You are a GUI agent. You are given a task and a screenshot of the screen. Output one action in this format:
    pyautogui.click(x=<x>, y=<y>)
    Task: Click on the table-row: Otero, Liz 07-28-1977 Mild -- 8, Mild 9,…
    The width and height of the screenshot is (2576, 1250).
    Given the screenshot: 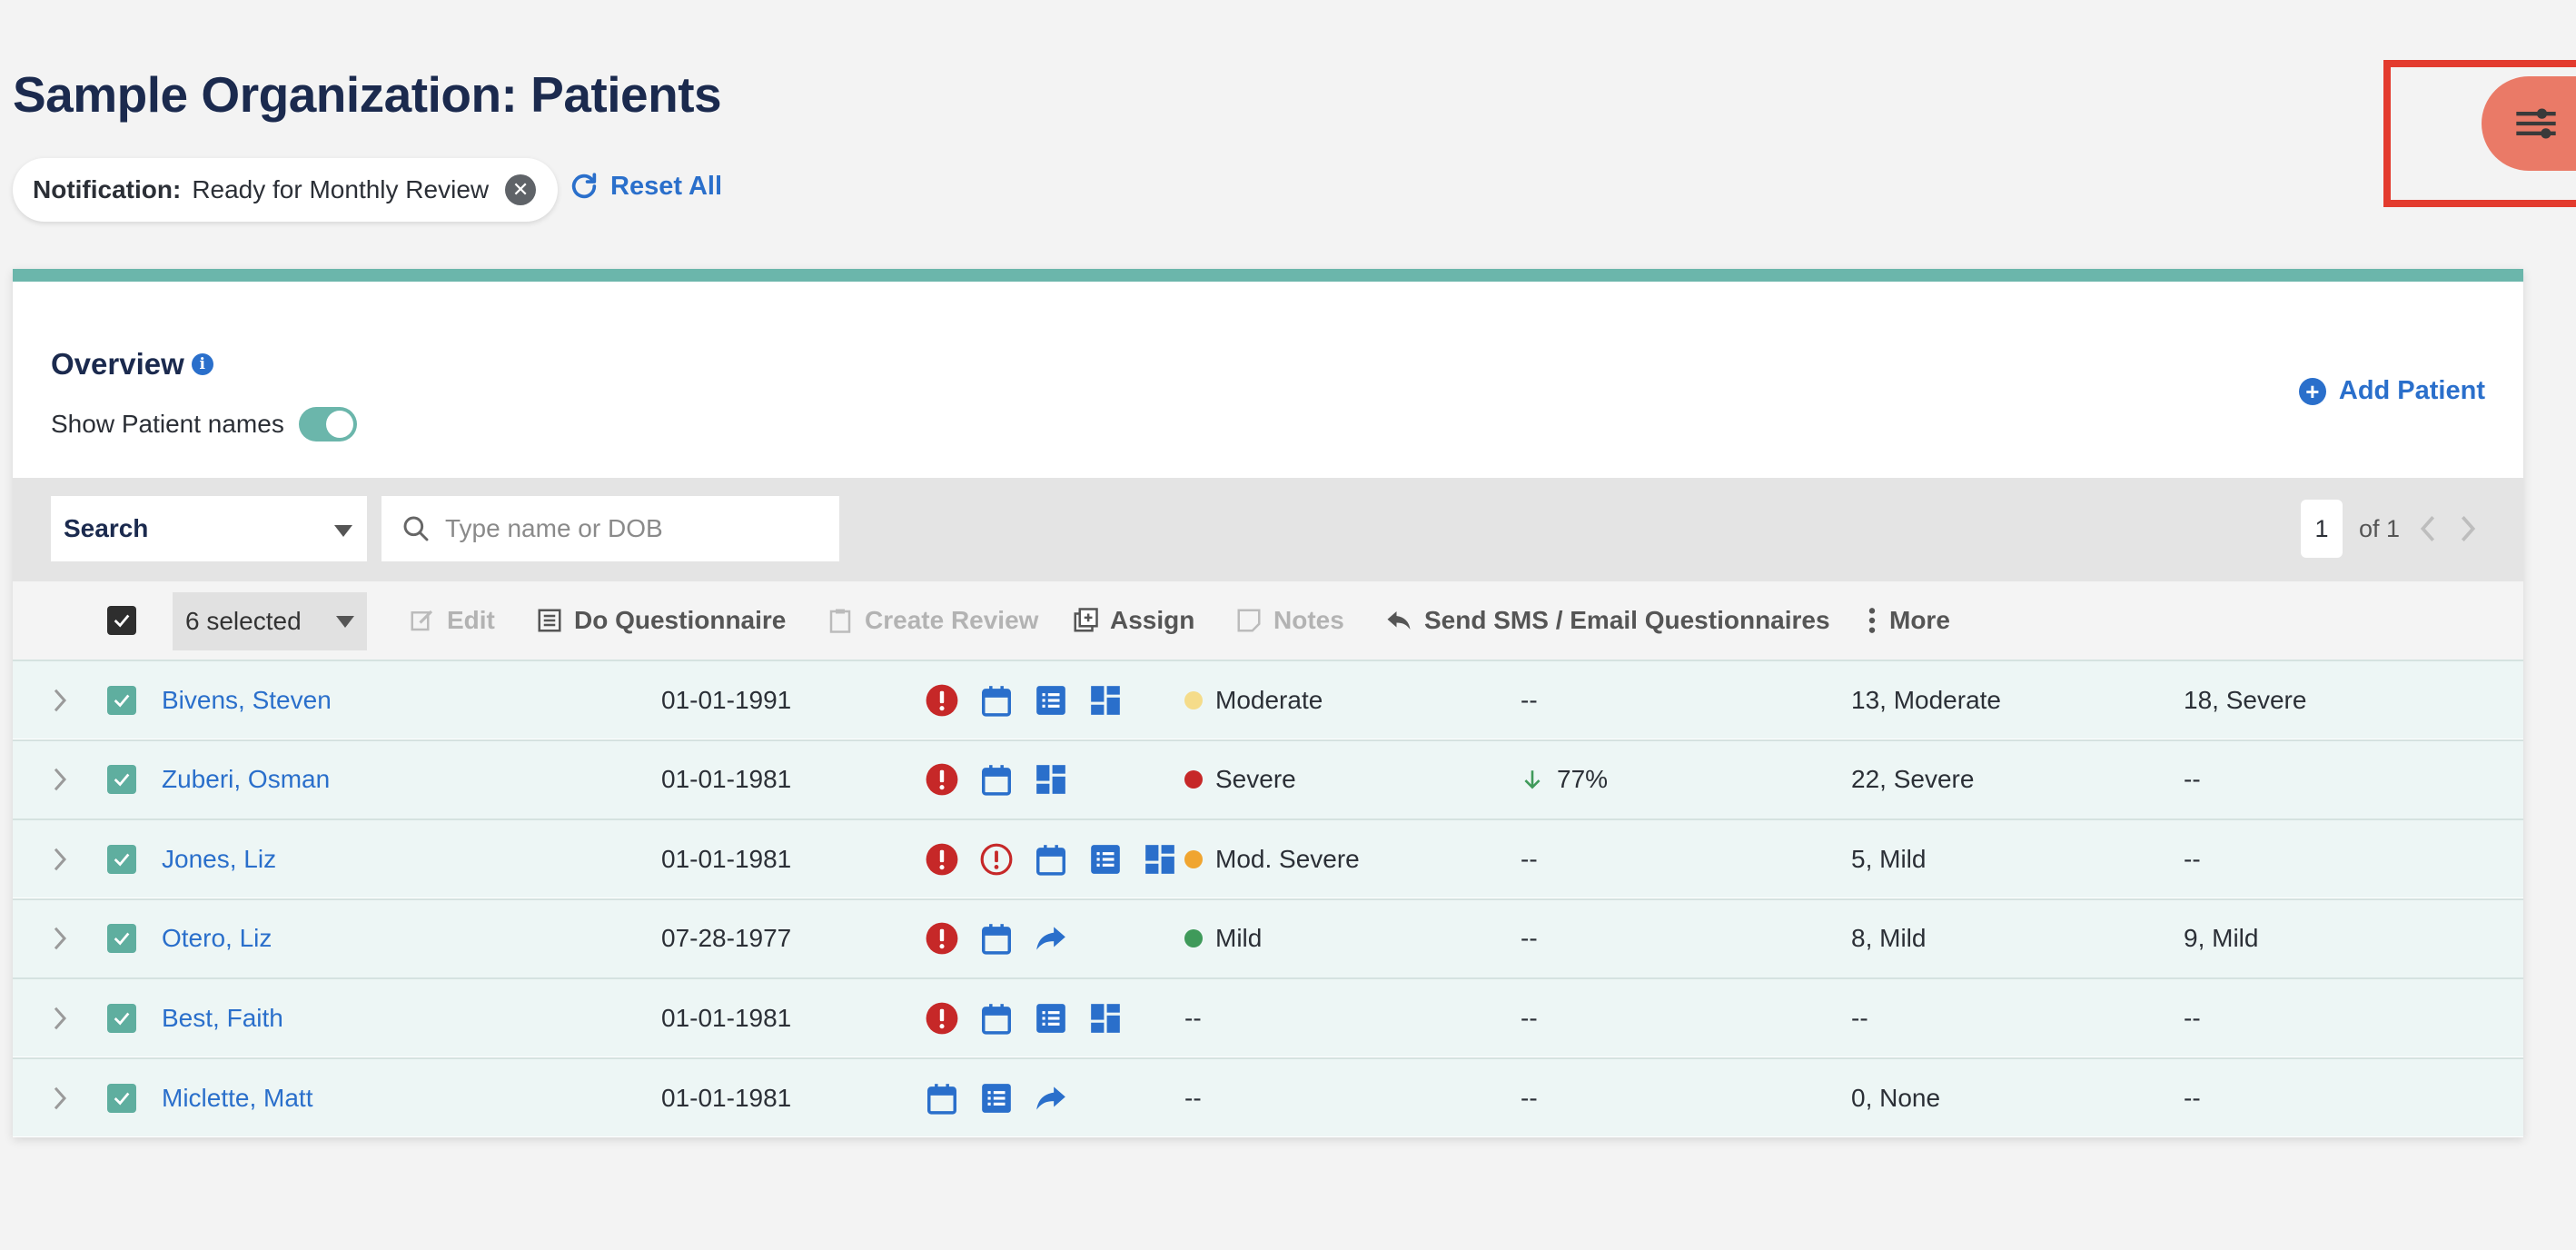 What is the action you would take?
    pyautogui.click(x=1268, y=937)
    